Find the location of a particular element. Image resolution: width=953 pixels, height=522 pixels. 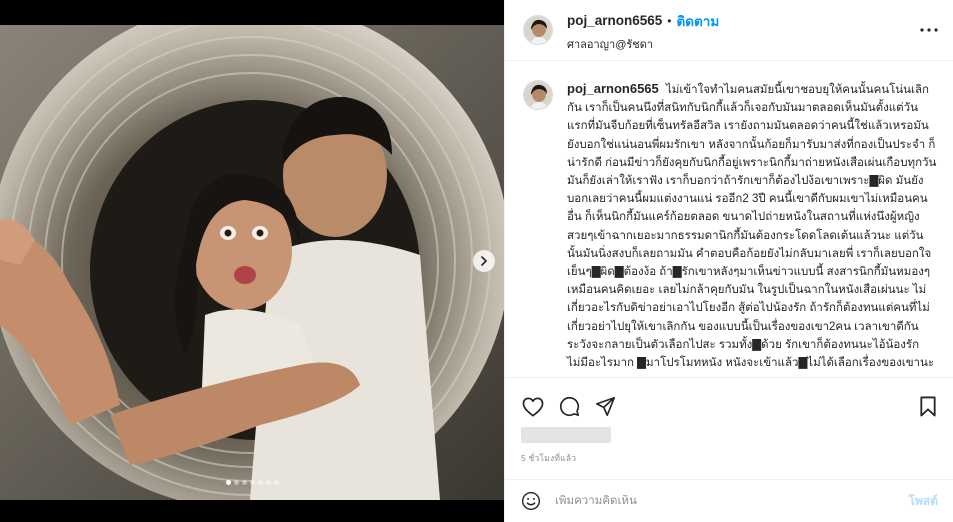

paper-plane-icon is located at coordinates (605, 406).